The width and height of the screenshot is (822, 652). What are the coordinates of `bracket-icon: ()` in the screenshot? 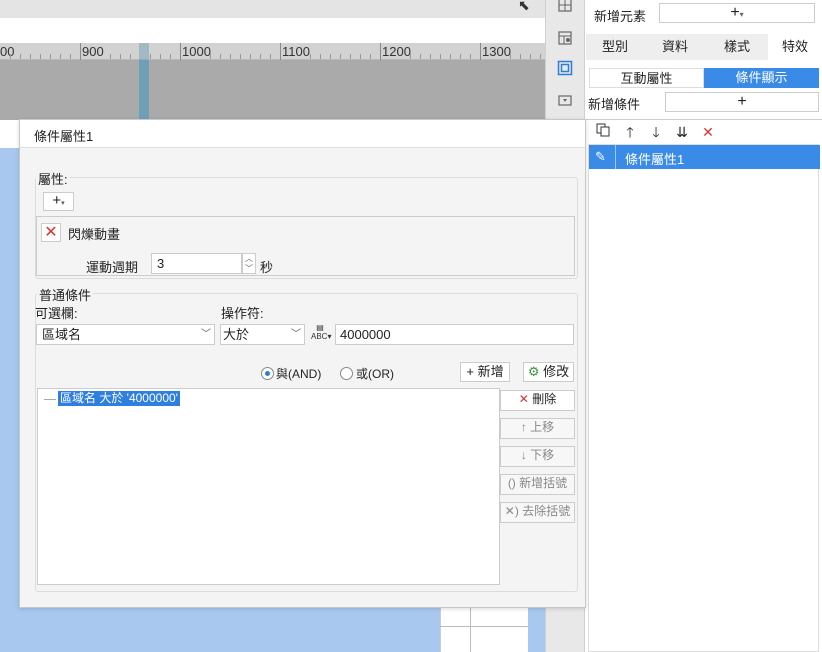 It's located at (511, 483).